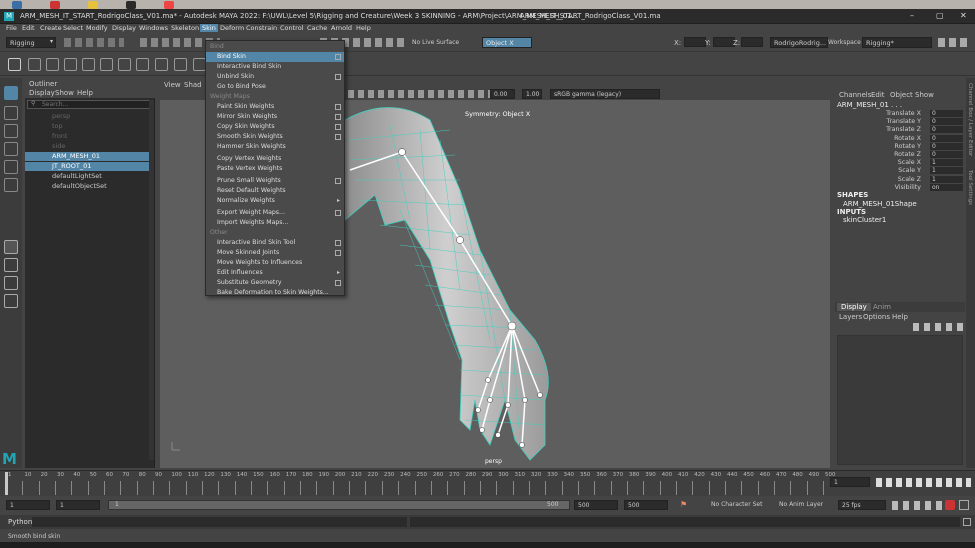 This screenshot has height=548, width=975. What do you see at coordinates (854, 307) in the screenshot?
I see `tab-display: Display` at bounding box center [854, 307].